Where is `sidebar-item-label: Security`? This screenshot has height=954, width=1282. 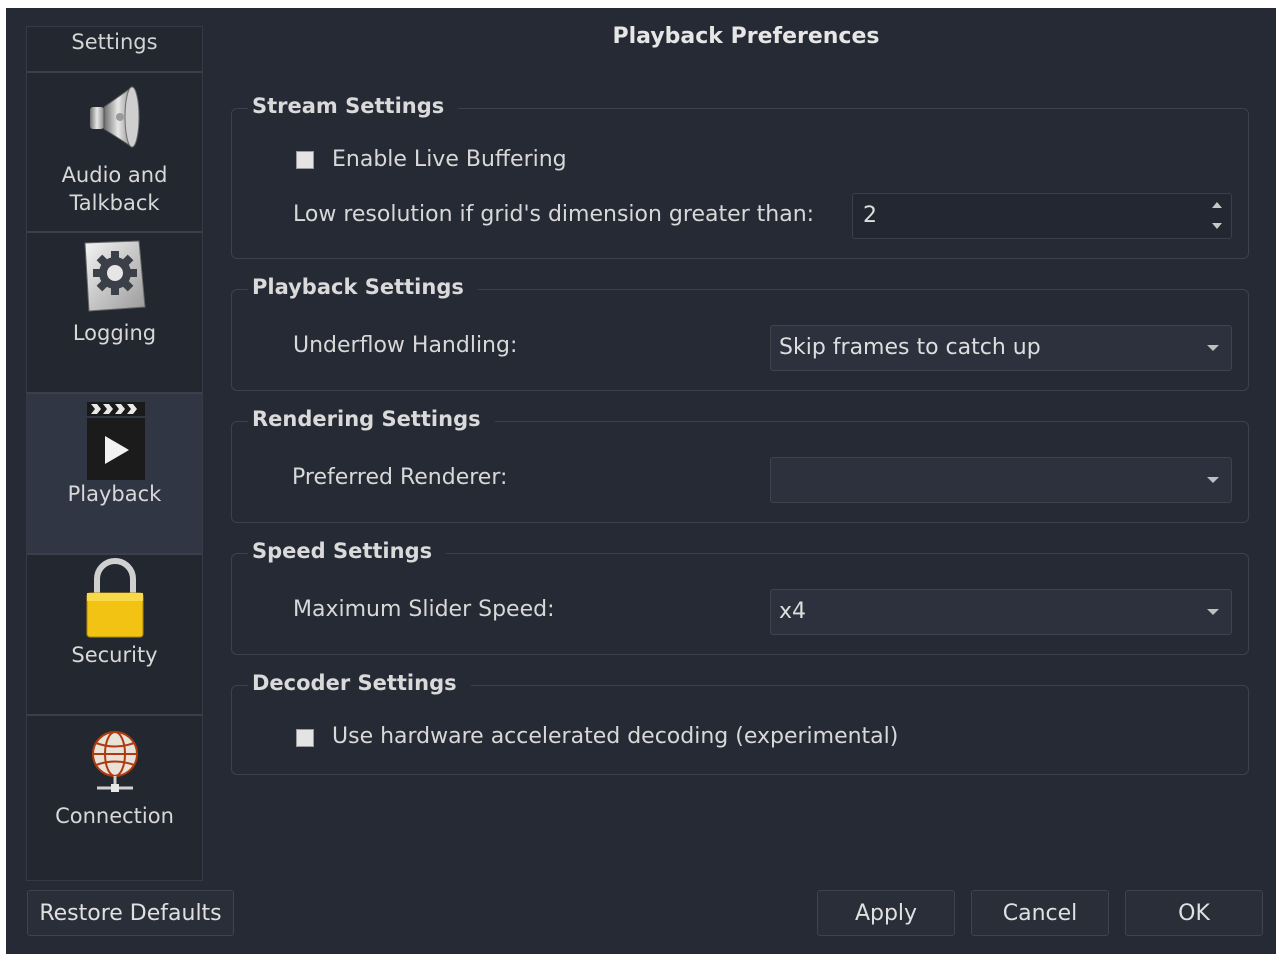
sidebar-item-label: Security is located at coordinates (114, 655).